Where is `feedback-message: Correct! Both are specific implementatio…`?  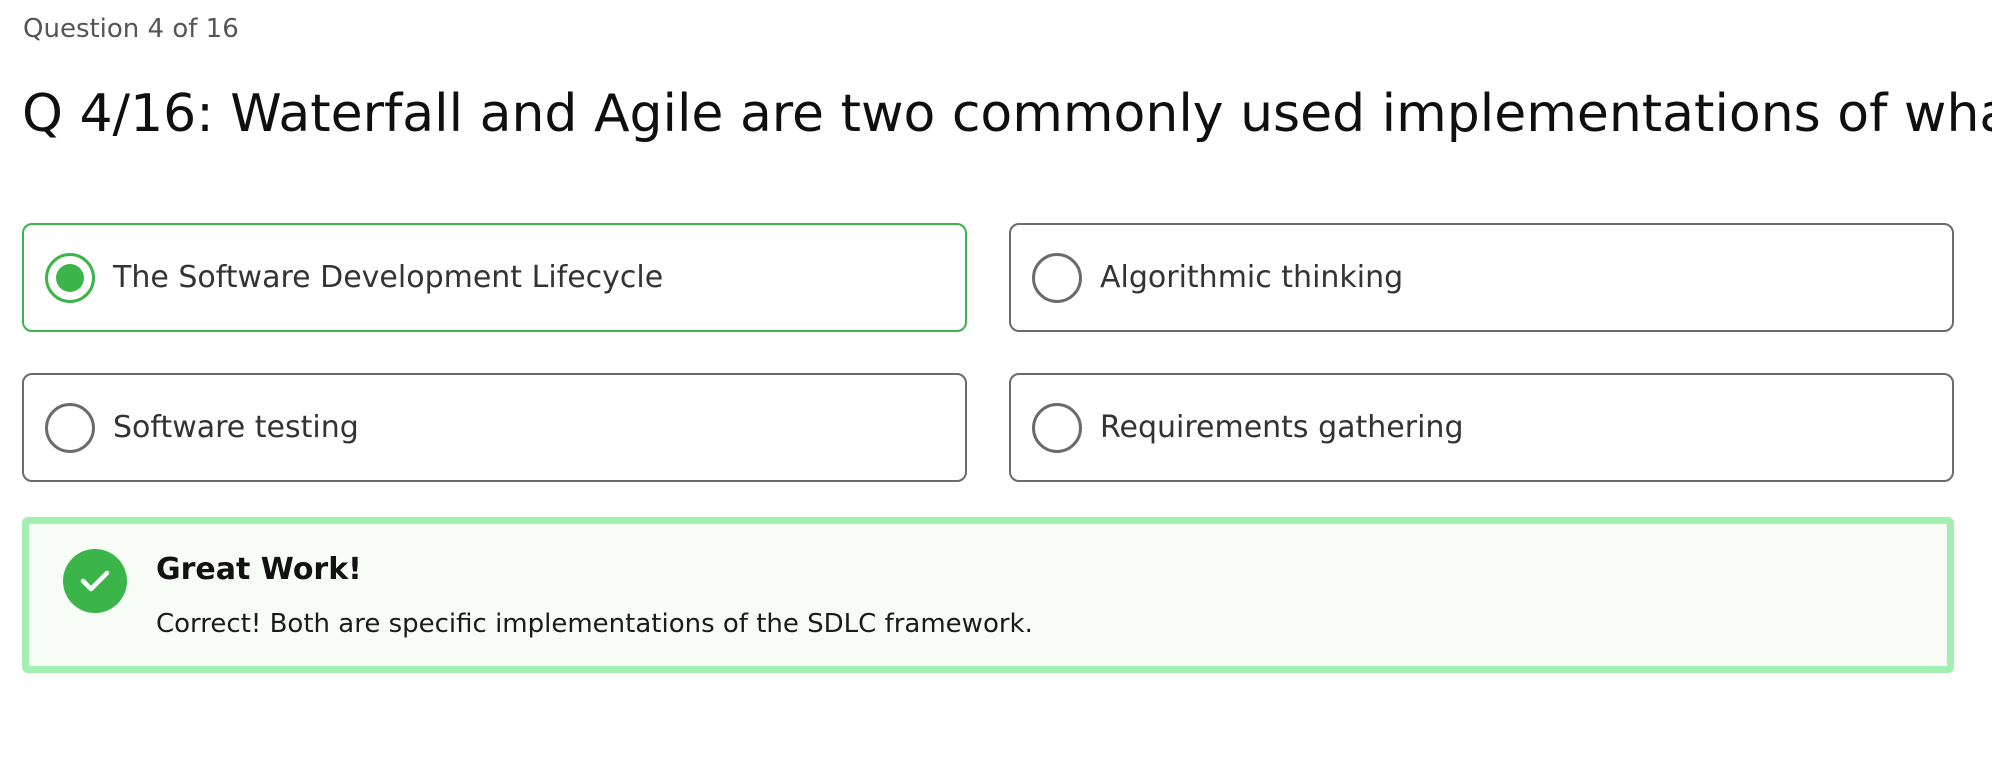 feedback-message: Correct! Both are specific implementatio… is located at coordinates (594, 624).